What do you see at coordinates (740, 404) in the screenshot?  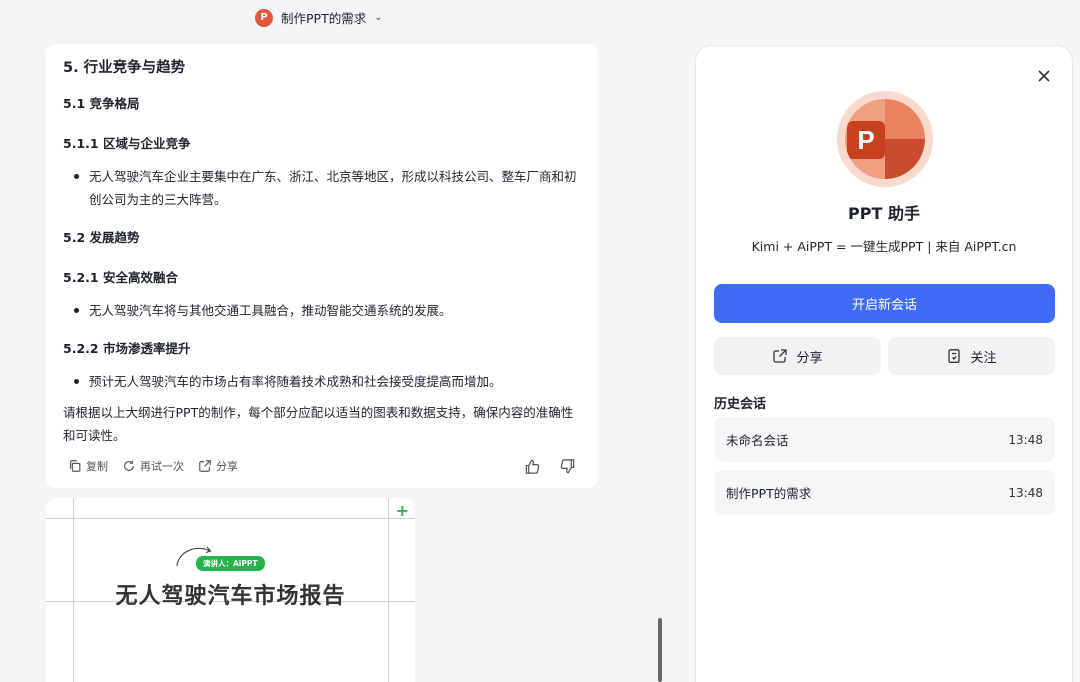 I see `history-heading: 历史会话` at bounding box center [740, 404].